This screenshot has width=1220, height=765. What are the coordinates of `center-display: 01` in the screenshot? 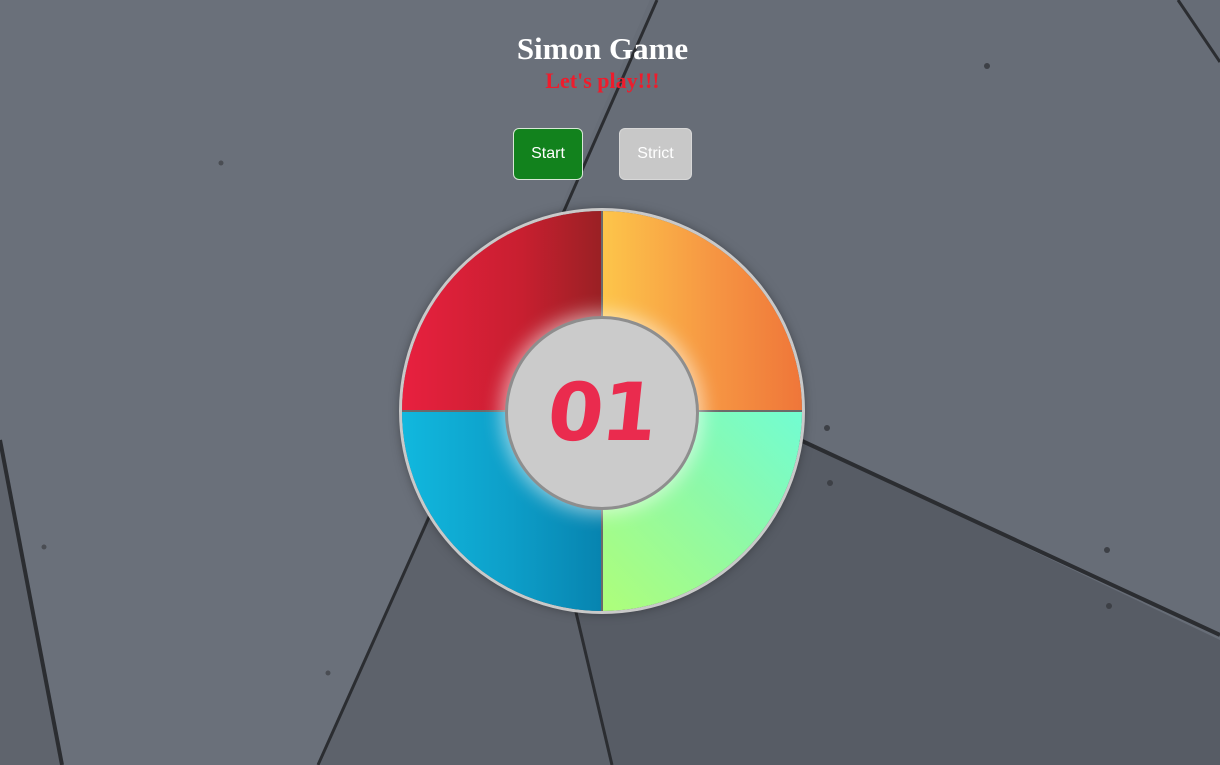 It's located at (602, 413).